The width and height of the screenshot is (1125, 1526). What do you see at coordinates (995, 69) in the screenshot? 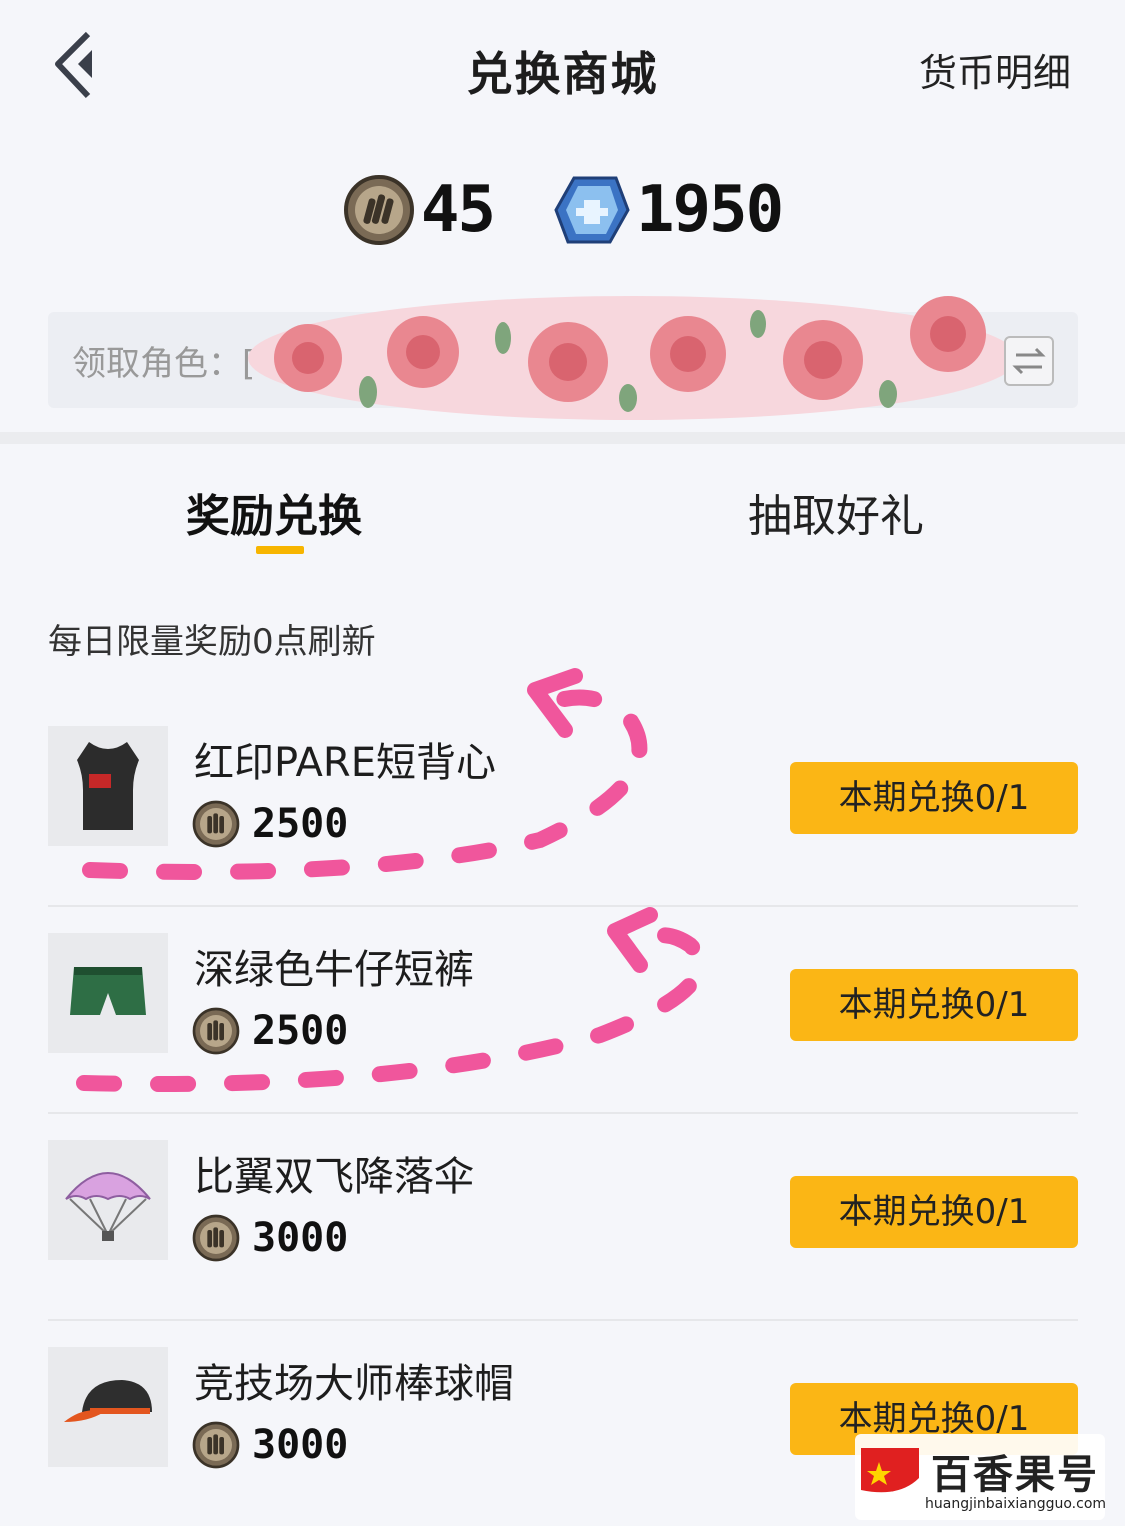
I see `currency-detail-link: 货币明细` at bounding box center [995, 69].